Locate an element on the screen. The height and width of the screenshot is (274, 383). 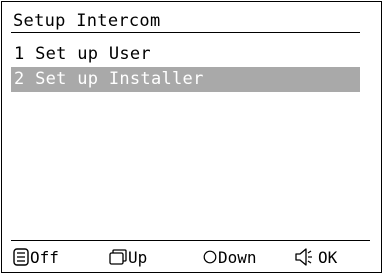
ok-softkey: OK is located at coordinates (316, 257).